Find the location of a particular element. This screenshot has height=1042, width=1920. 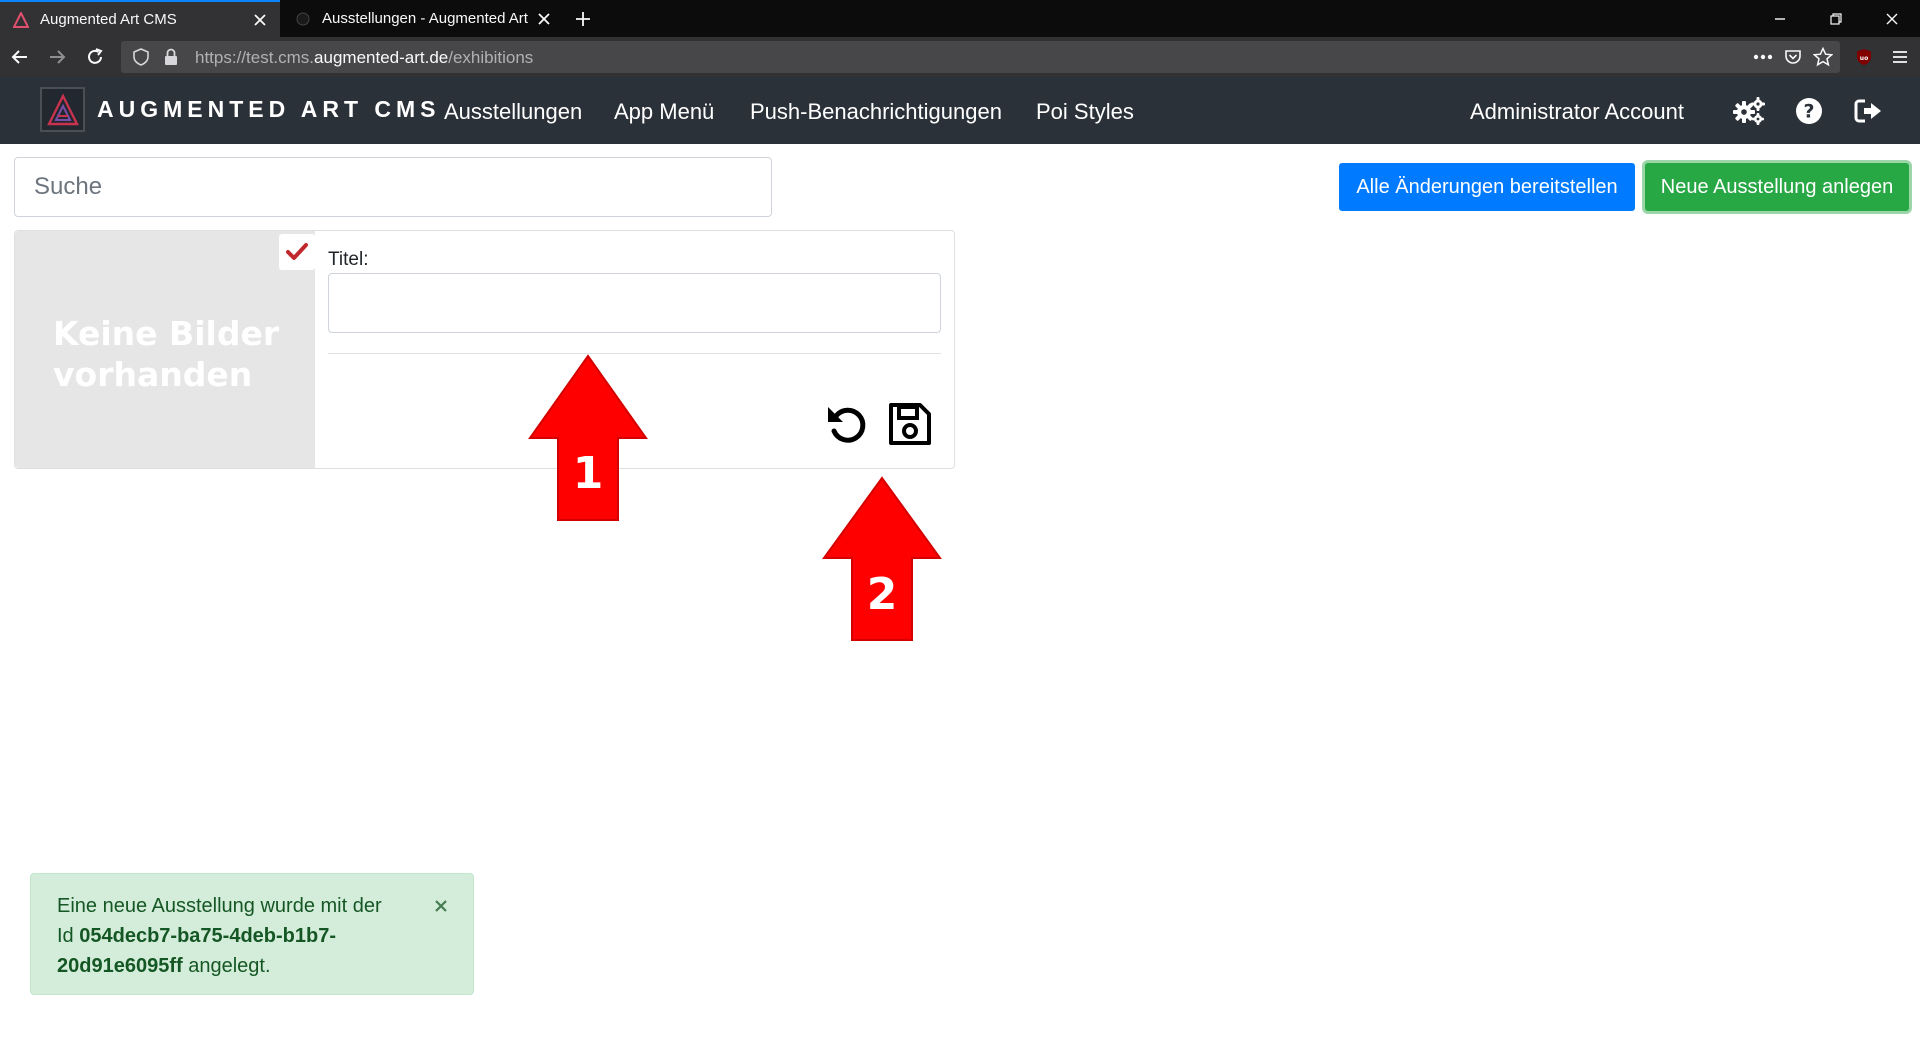

new-exhibition-button: Neue Ausstellung anlegen is located at coordinates (1777, 187).